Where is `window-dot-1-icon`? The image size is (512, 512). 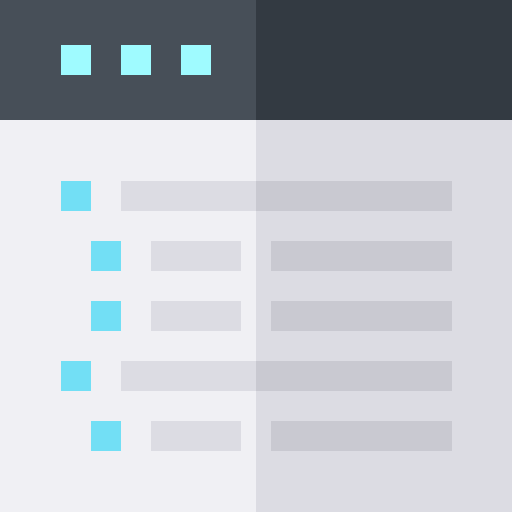 window-dot-1-icon is located at coordinates (76, 60).